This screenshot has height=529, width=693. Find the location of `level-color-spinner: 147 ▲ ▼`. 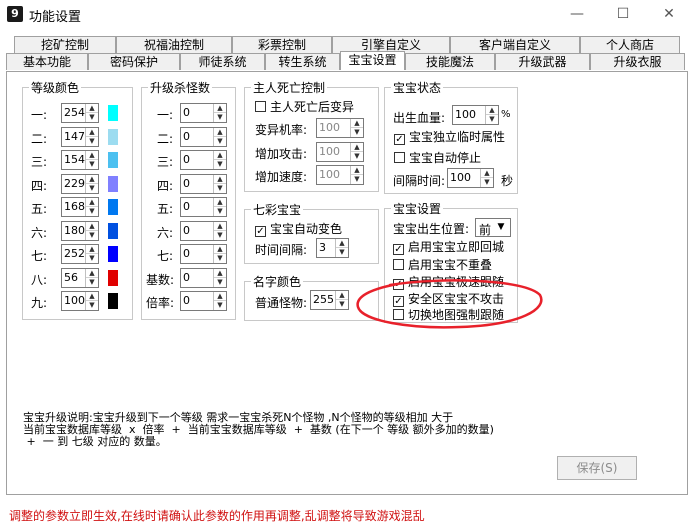

level-color-spinner: 147 ▲ ▼ is located at coordinates (80, 136).